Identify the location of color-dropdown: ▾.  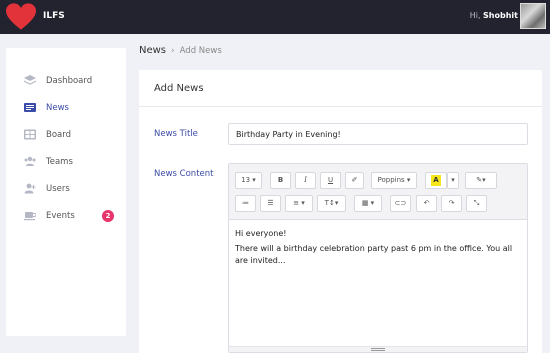
(453, 180).